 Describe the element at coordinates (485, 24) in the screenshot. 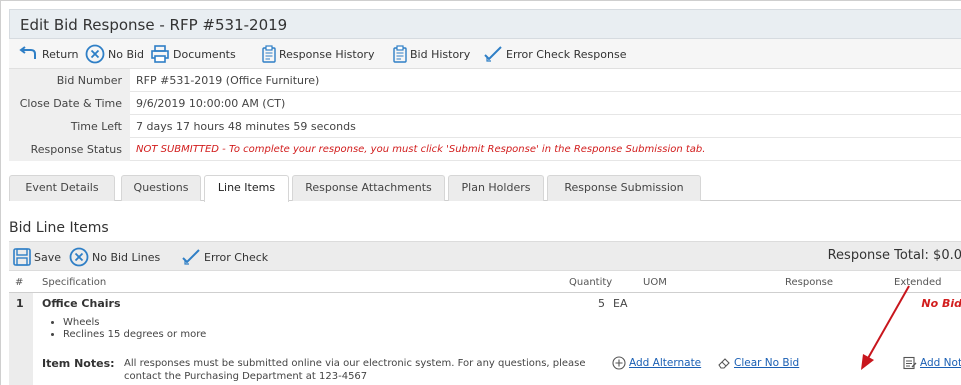

I see `title-bar: Edit Bid Response - RFP #531-2019` at that location.